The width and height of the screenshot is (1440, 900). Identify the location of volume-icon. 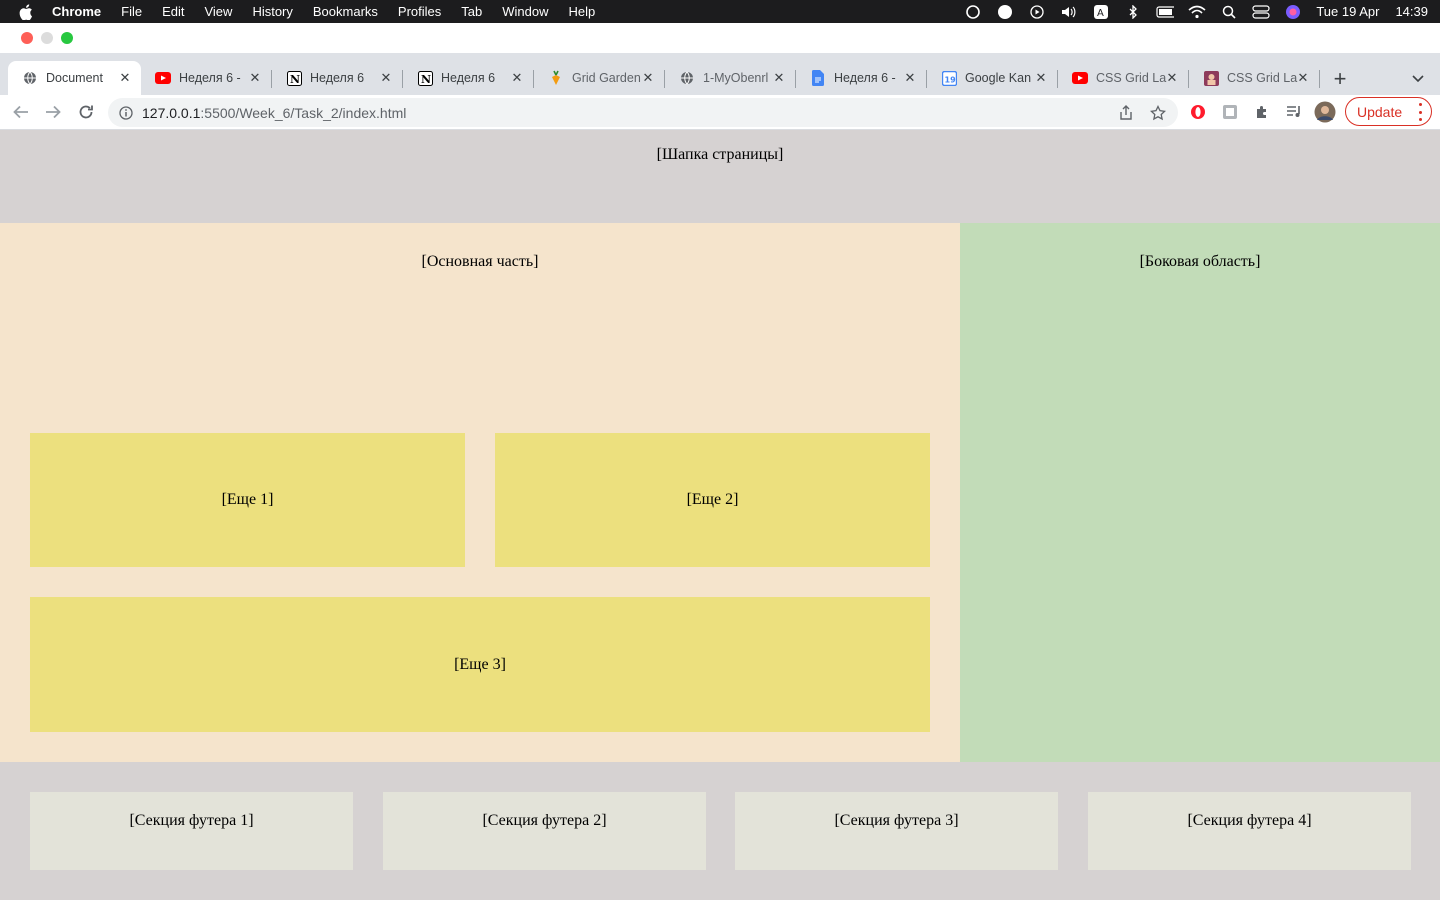
(1069, 12).